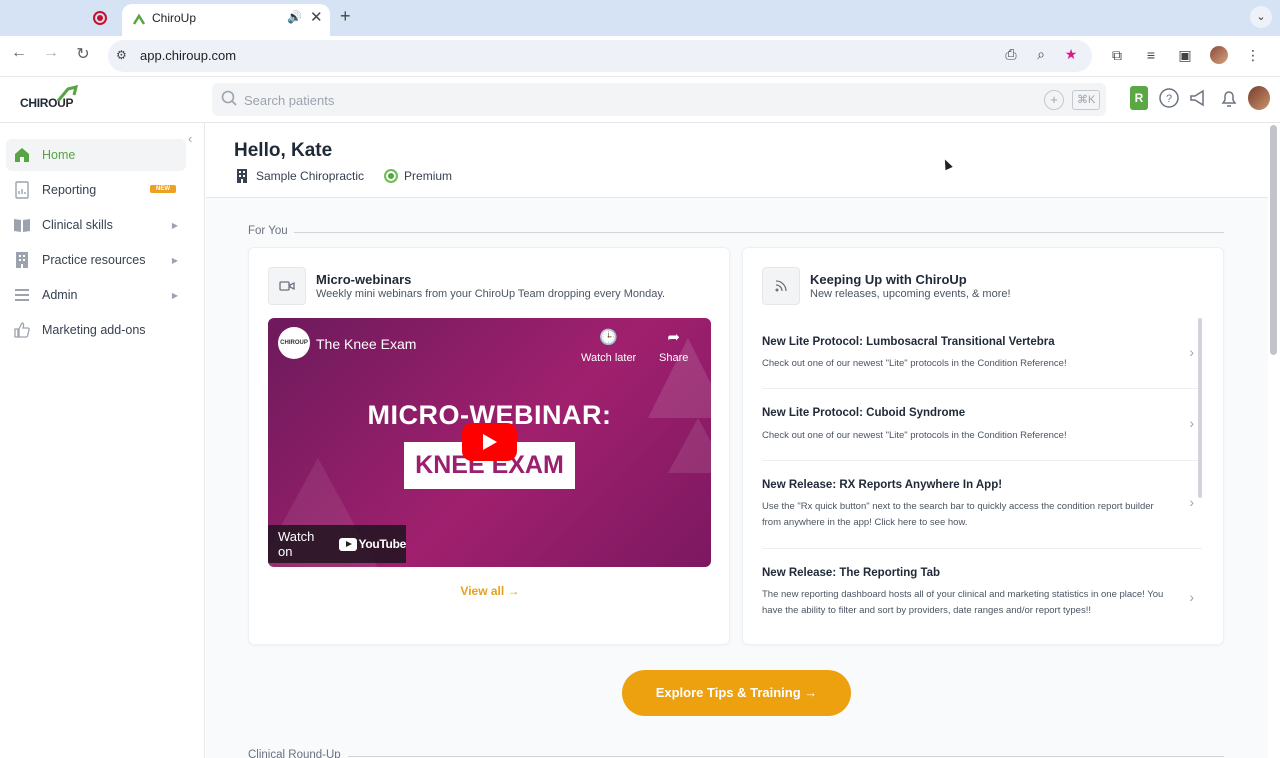  Describe the element at coordinates (163, 189) in the screenshot. I see `new-badge: NEW` at that location.